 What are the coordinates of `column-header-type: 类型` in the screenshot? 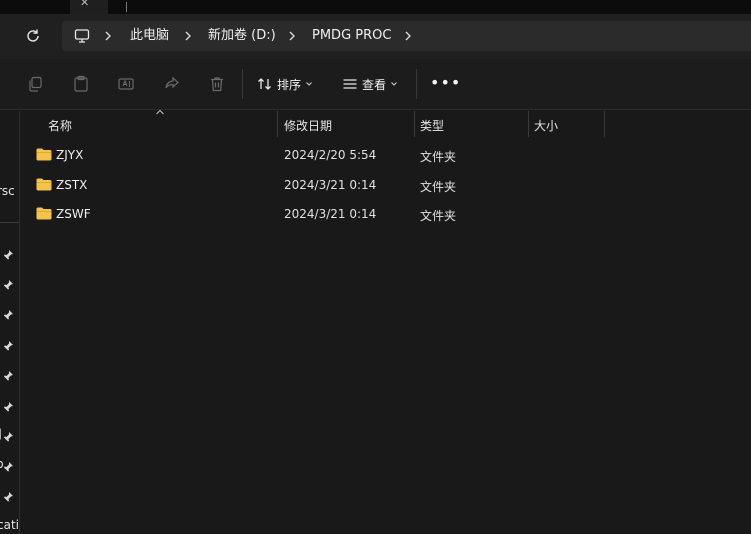 It's located at (432, 125).